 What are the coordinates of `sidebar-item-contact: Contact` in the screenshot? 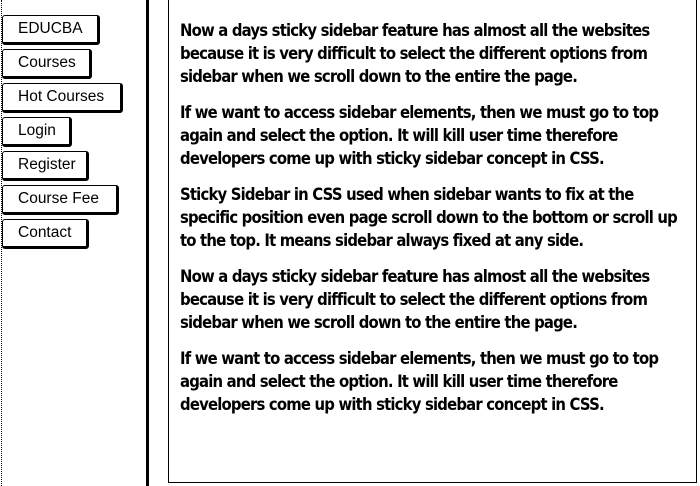 It's located at (45, 234).